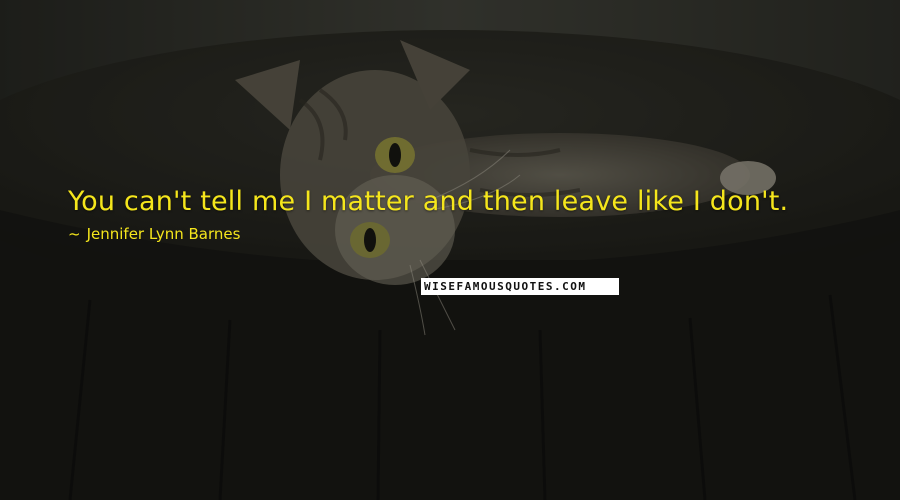 This screenshot has height=500, width=900. I want to click on author-dash: ~, so click(74, 234).